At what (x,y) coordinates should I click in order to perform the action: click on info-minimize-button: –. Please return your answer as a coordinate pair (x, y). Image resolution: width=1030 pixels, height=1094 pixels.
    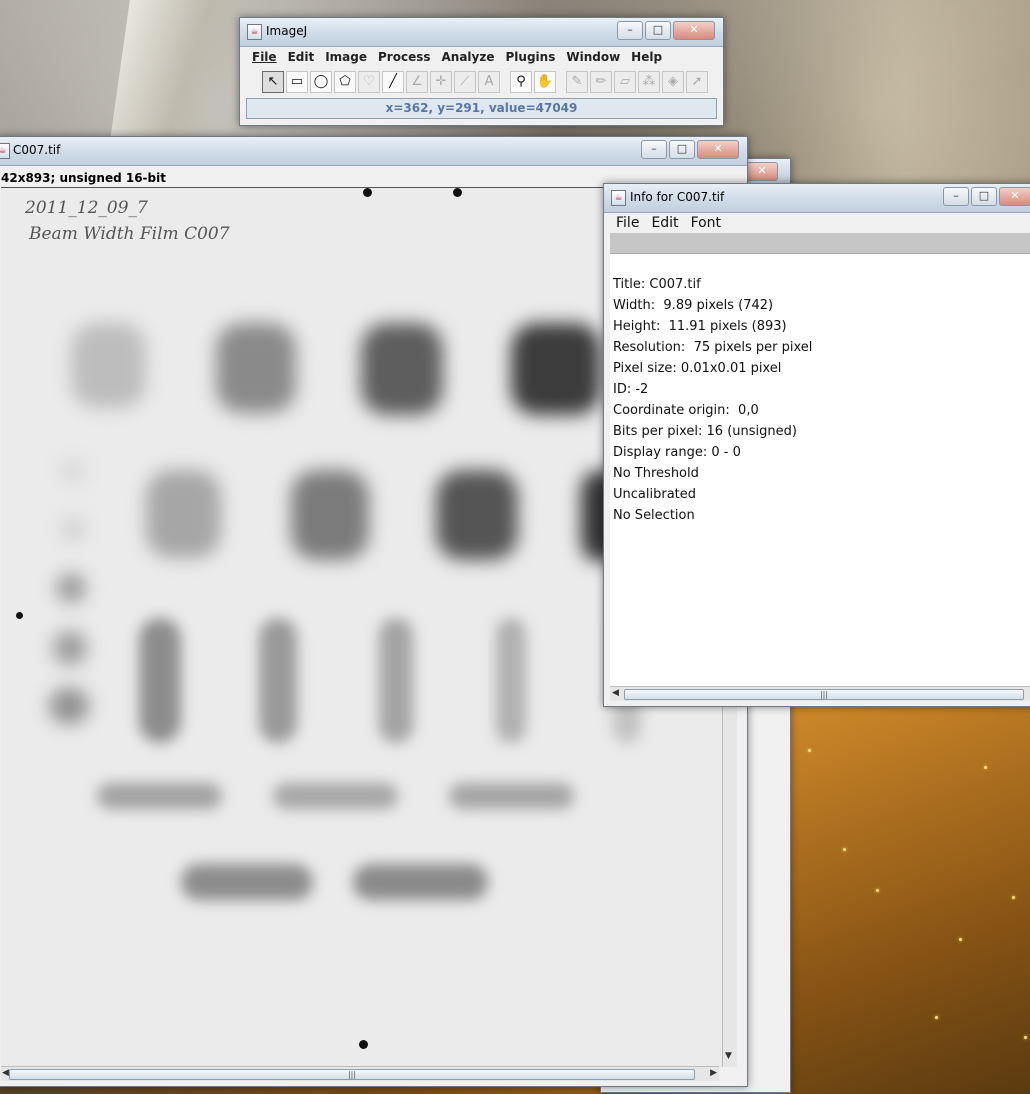
    Looking at the image, I should click on (956, 196).